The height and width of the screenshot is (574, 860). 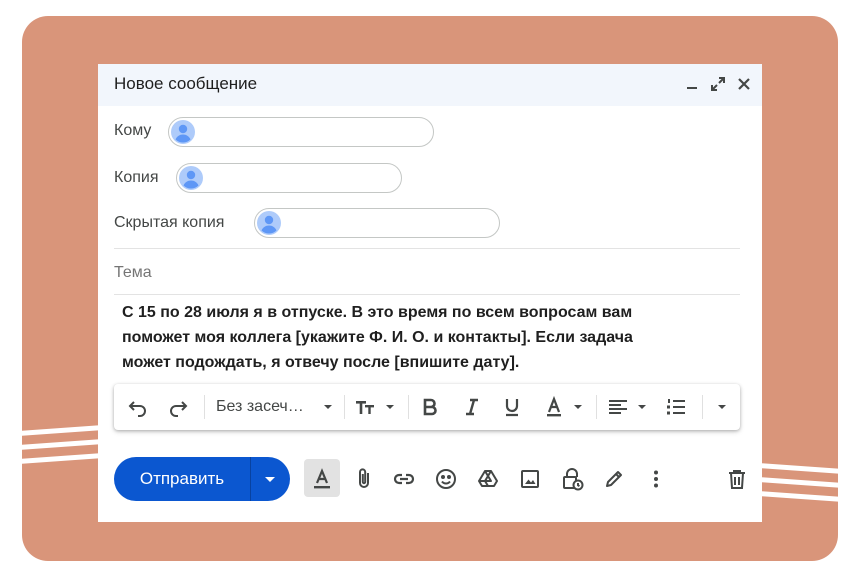 What do you see at coordinates (377, 223) in the screenshot?
I see `bcc-recipient-chip` at bounding box center [377, 223].